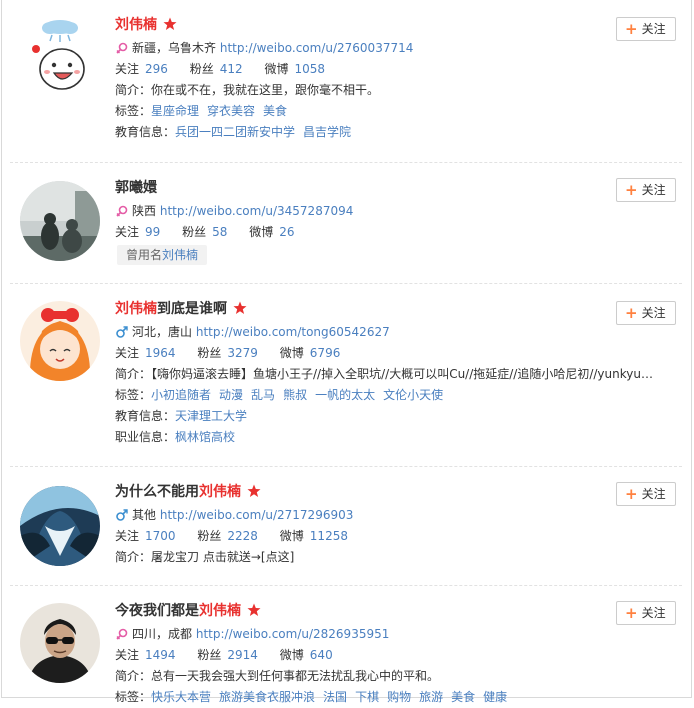  Describe the element at coordinates (355, 611) in the screenshot. I see `user-name: 今夜我们都是刘伟楠` at that location.